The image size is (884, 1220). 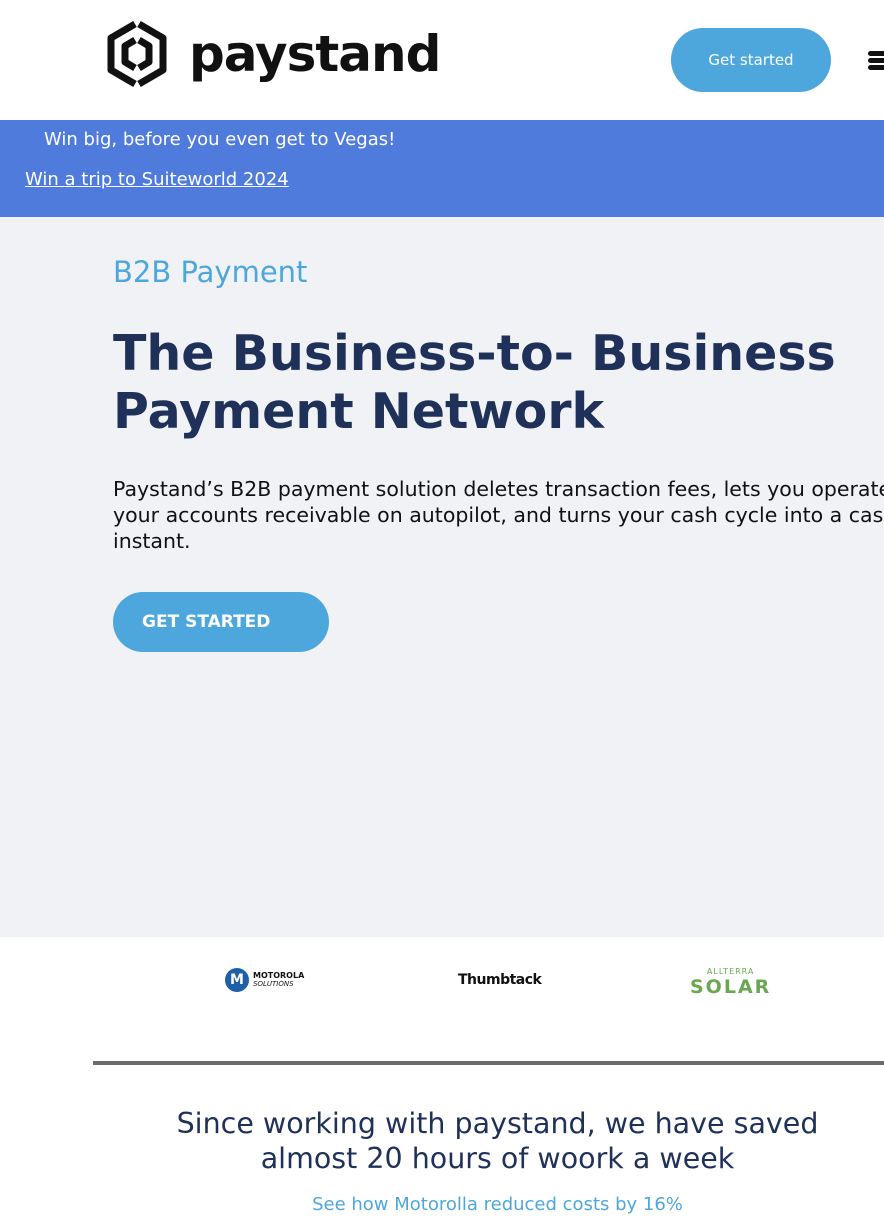 I want to click on allterra-solar-logo: ALLTERRA SOLAR, so click(x=730, y=982).